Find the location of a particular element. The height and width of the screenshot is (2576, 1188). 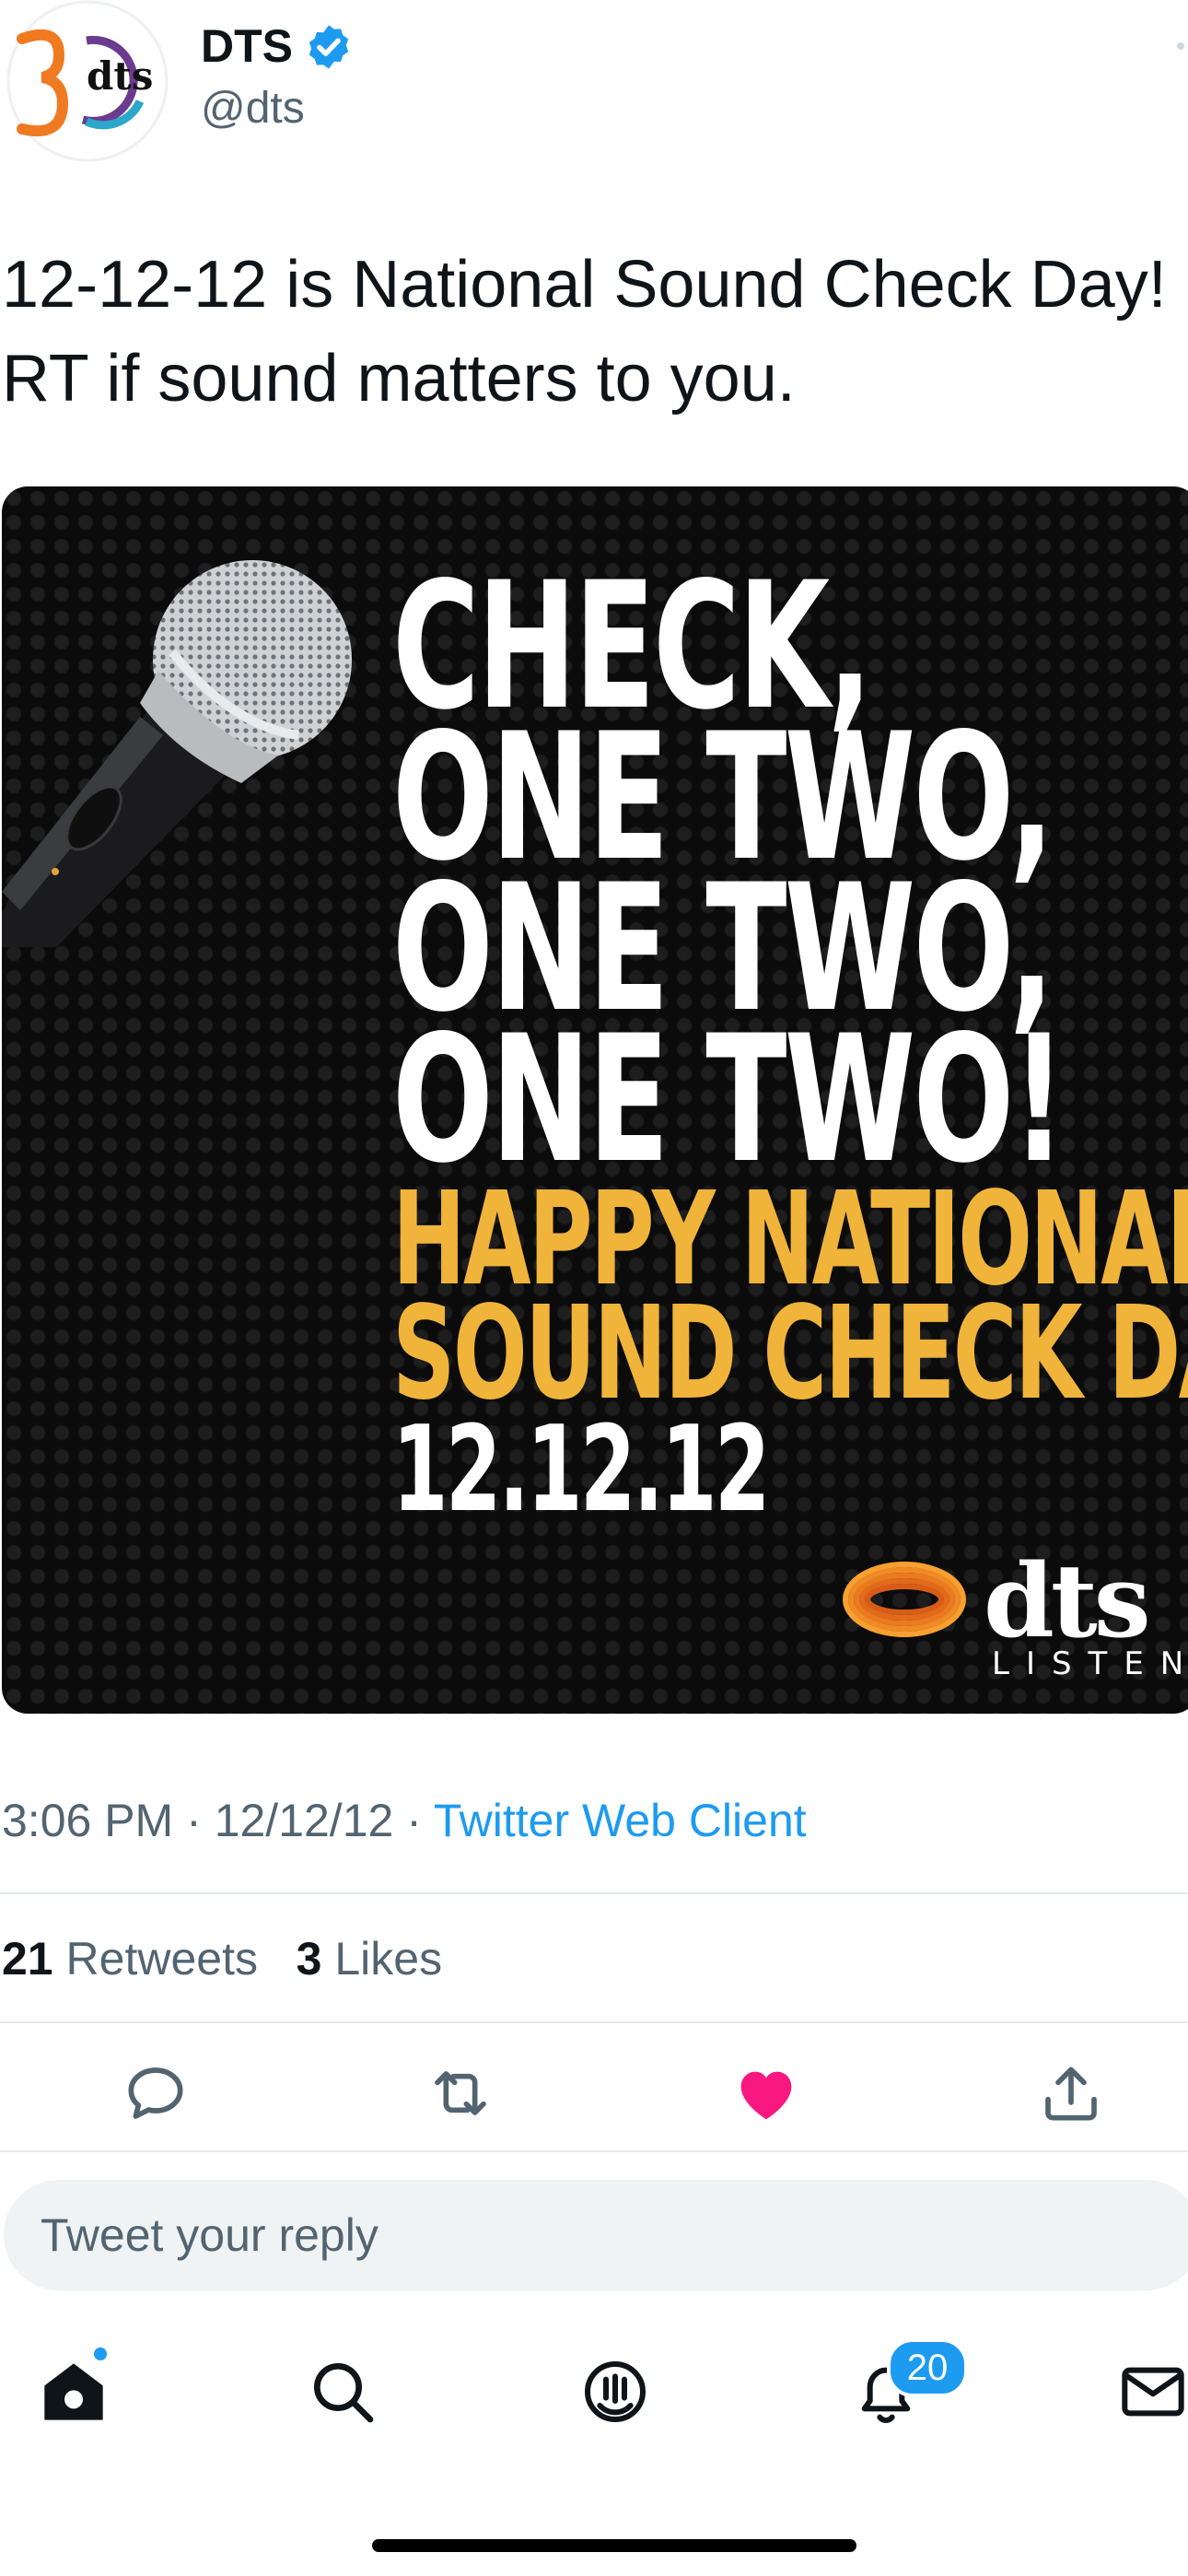

tweet-stats: 21 Retweets 3 Likes is located at coordinates (222, 1958).